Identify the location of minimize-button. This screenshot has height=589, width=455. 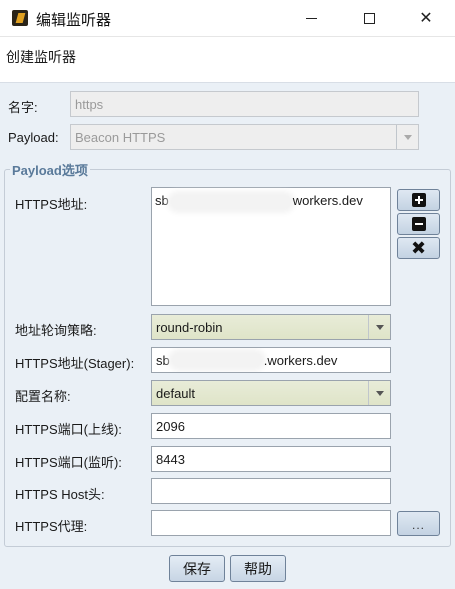
(311, 18).